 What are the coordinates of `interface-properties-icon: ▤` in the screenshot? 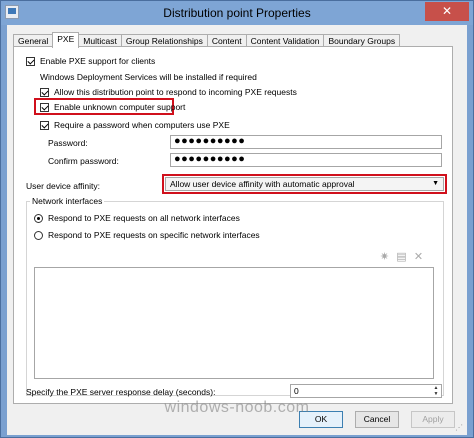 It's located at (401, 257).